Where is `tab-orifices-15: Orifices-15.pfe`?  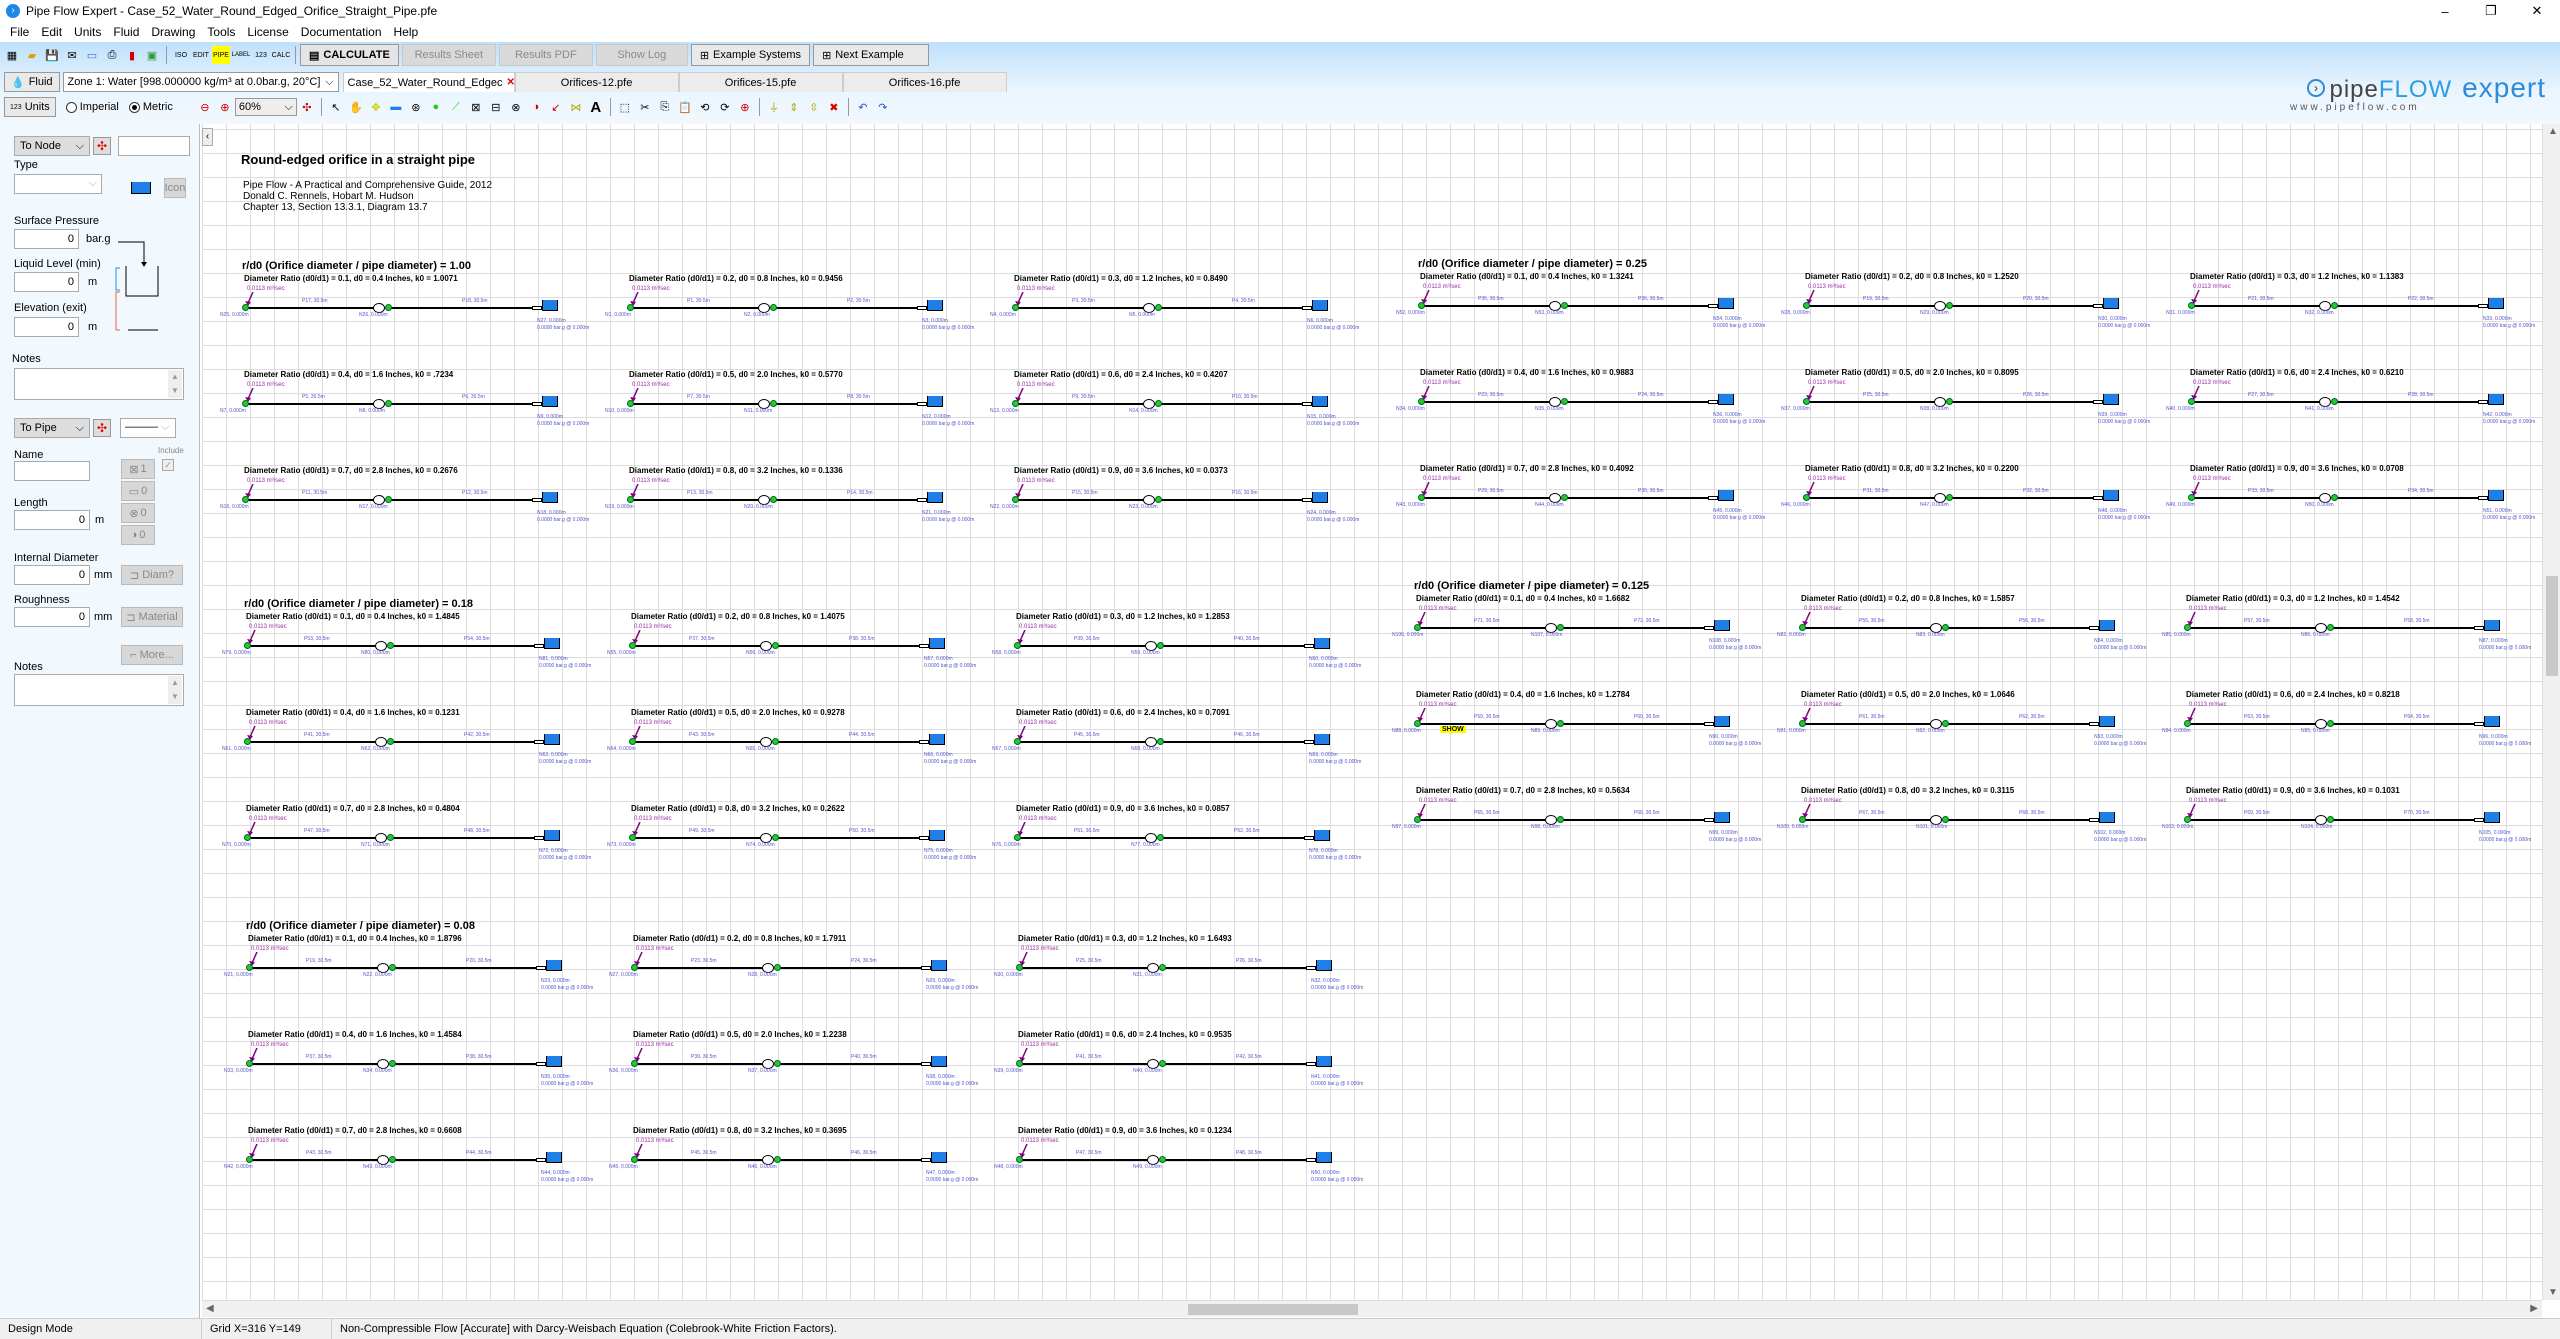 tab-orifices-15: Orifices-15.pfe is located at coordinates (760, 82).